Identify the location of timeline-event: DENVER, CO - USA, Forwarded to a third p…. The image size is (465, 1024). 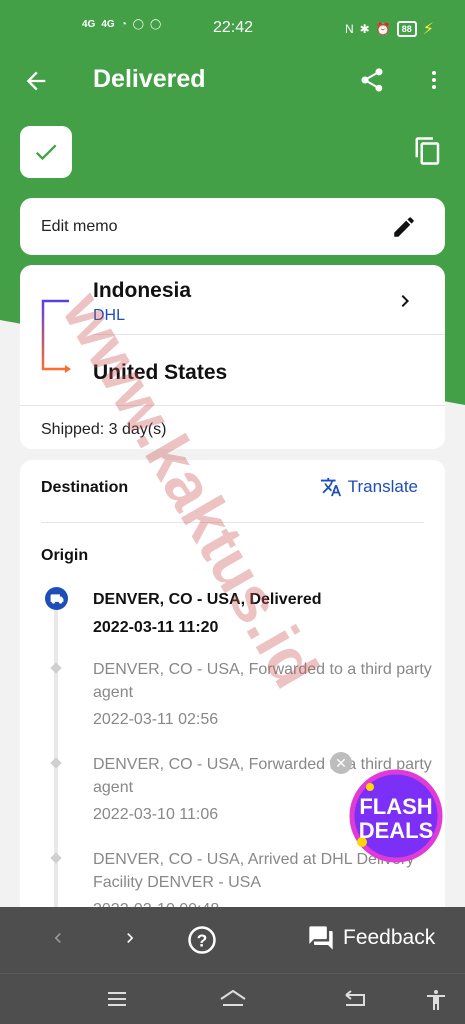
(263, 694).